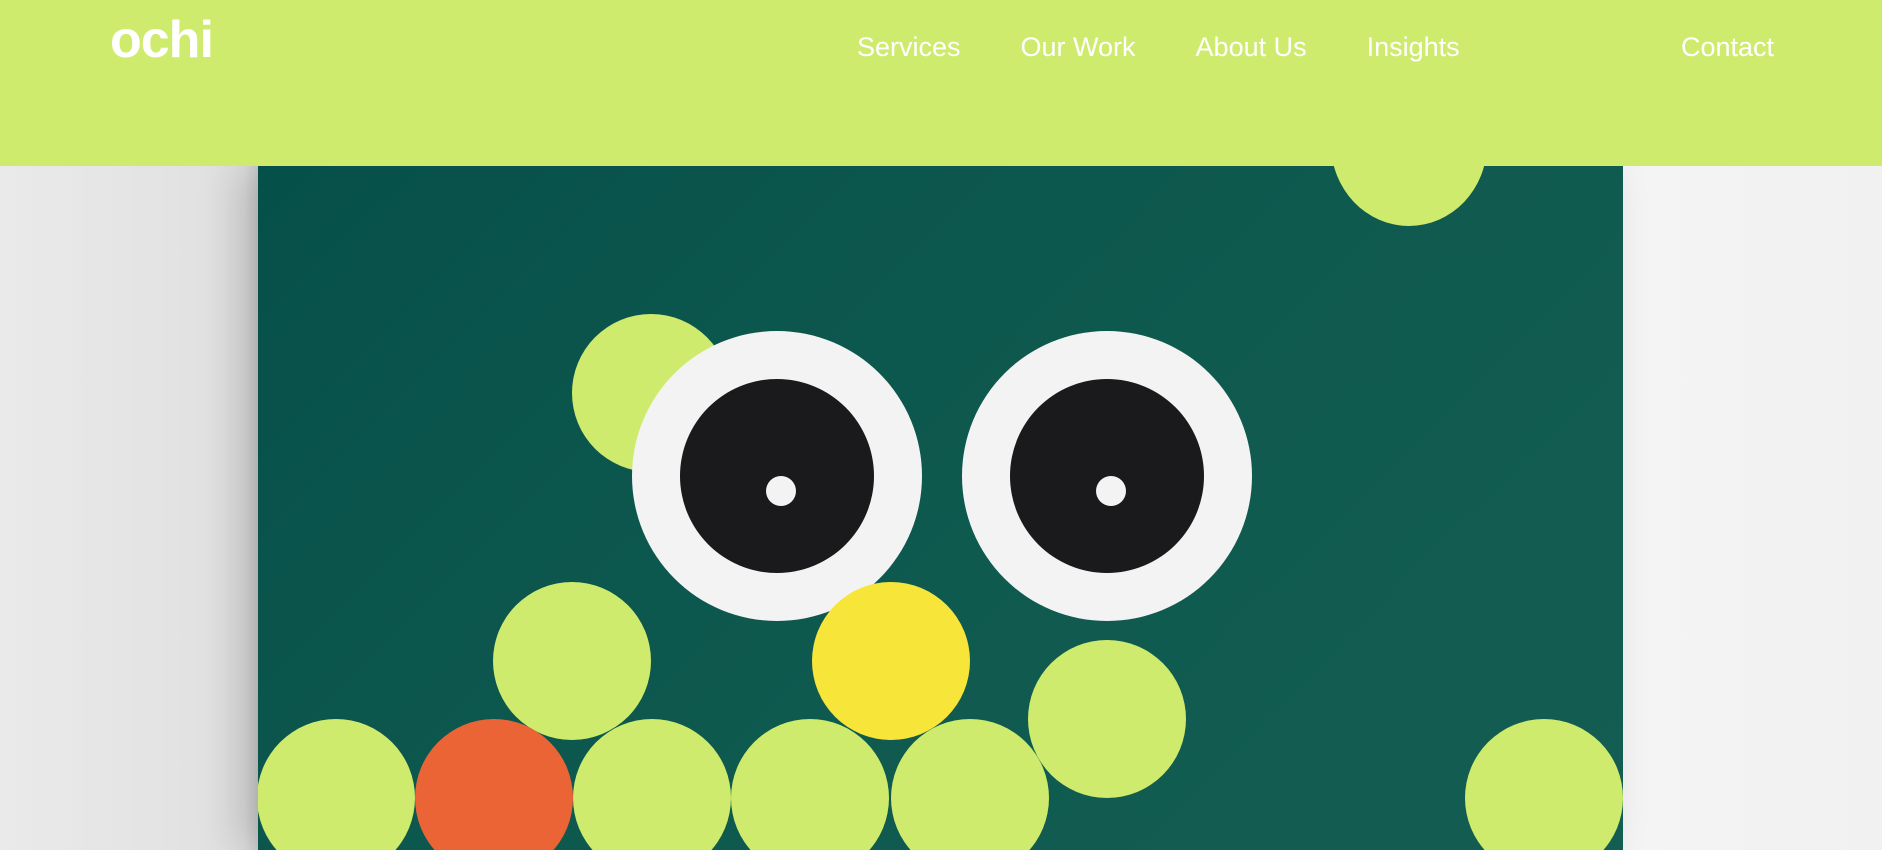 The height and width of the screenshot is (850, 1882). What do you see at coordinates (162, 40) in the screenshot?
I see `logo: ochi` at bounding box center [162, 40].